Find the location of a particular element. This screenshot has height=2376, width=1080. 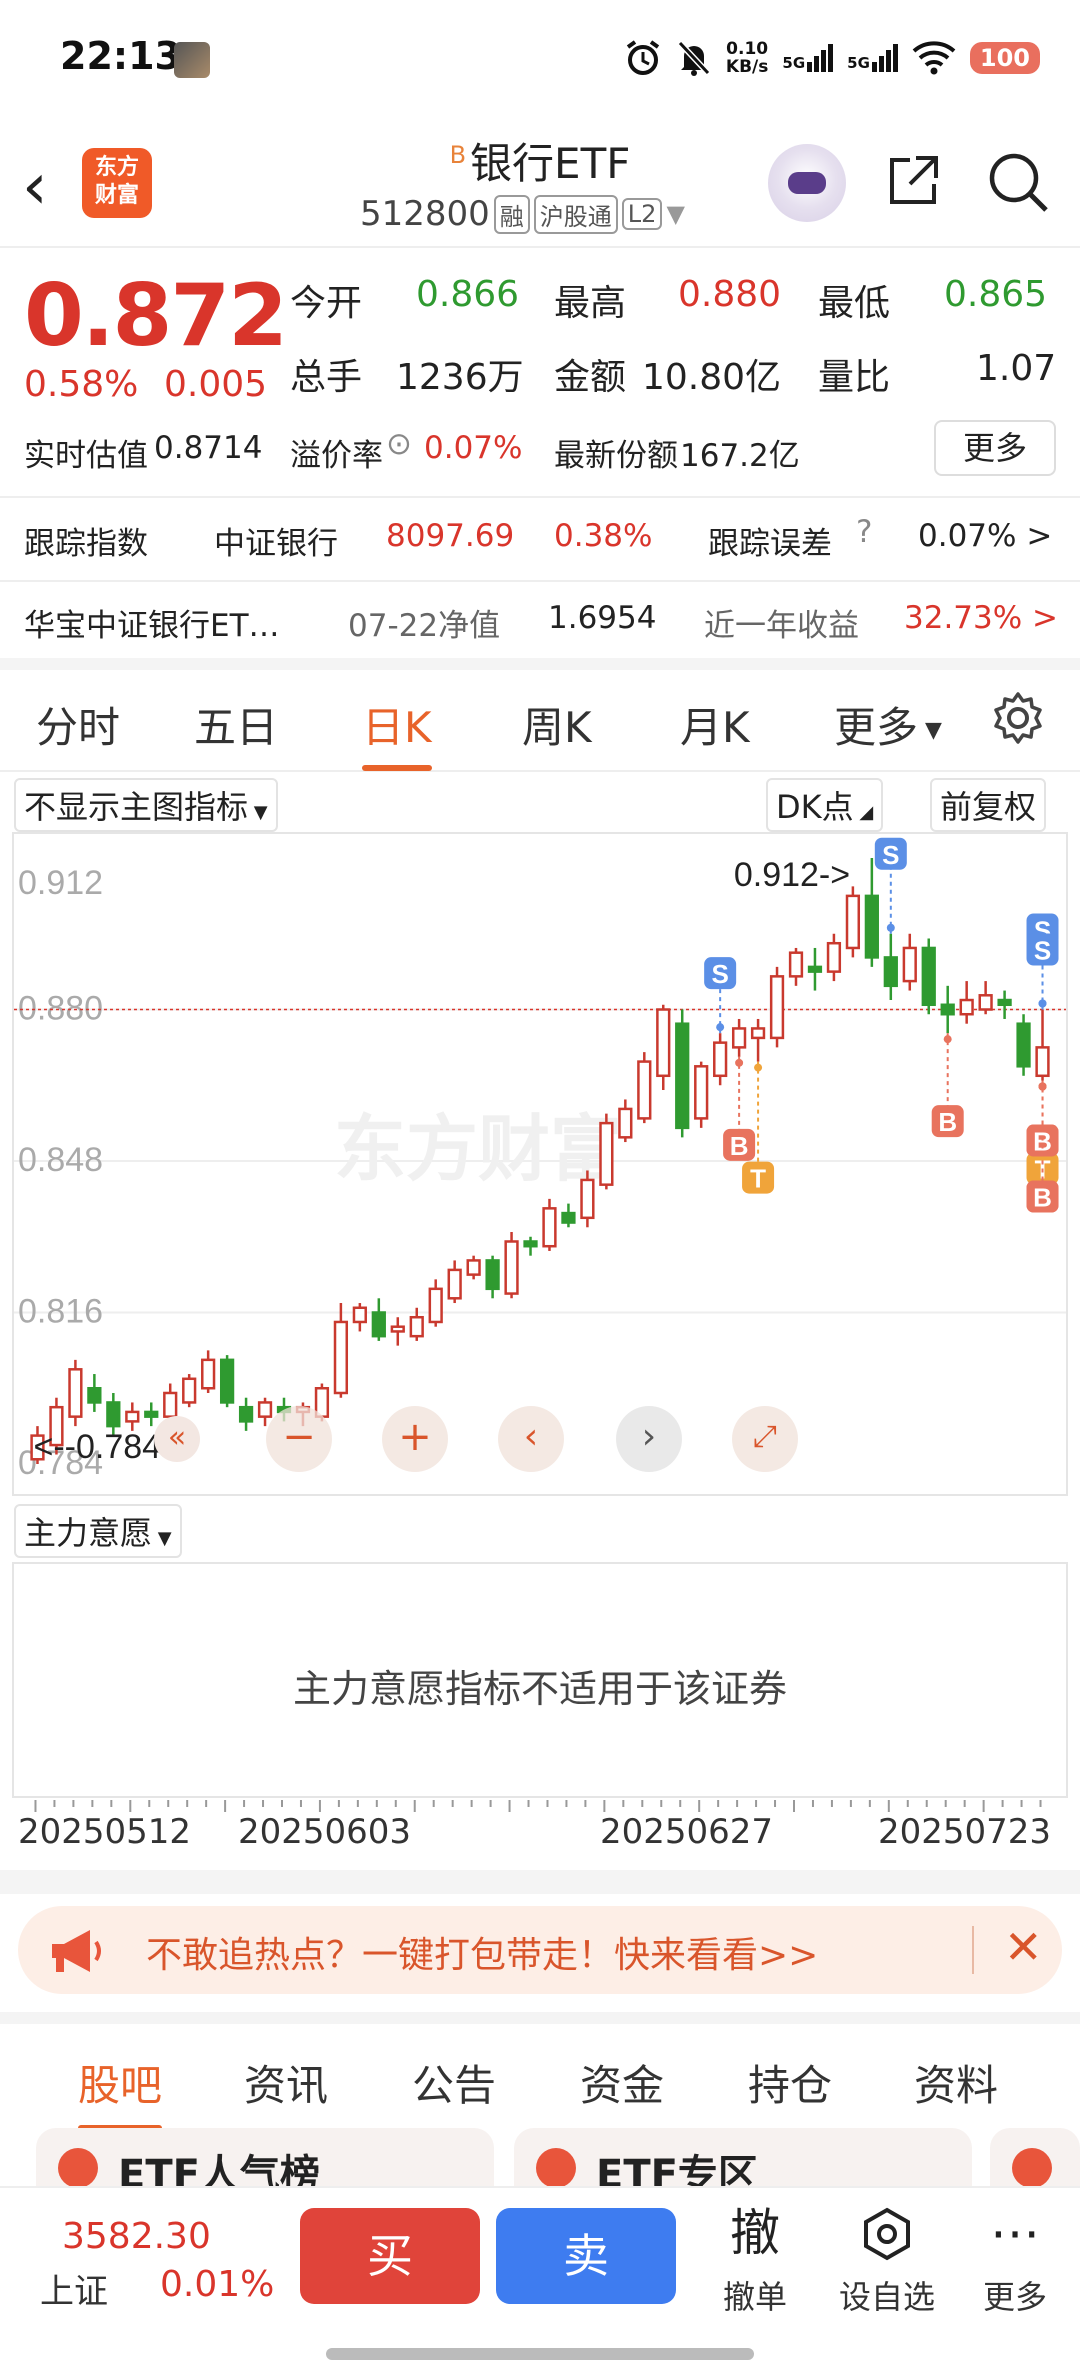

volume-label: 总手 is located at coordinates (326, 377).